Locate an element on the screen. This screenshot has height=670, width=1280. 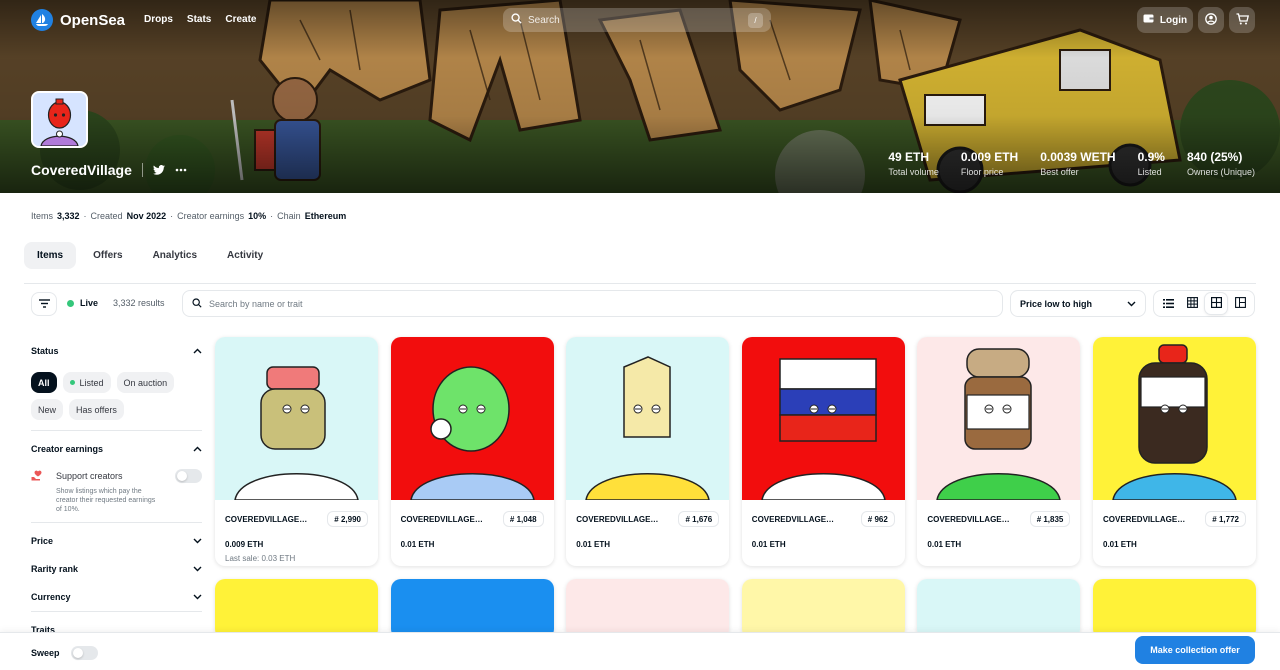
nft-price: 0.009 ETH is located at coordinates (244, 544).